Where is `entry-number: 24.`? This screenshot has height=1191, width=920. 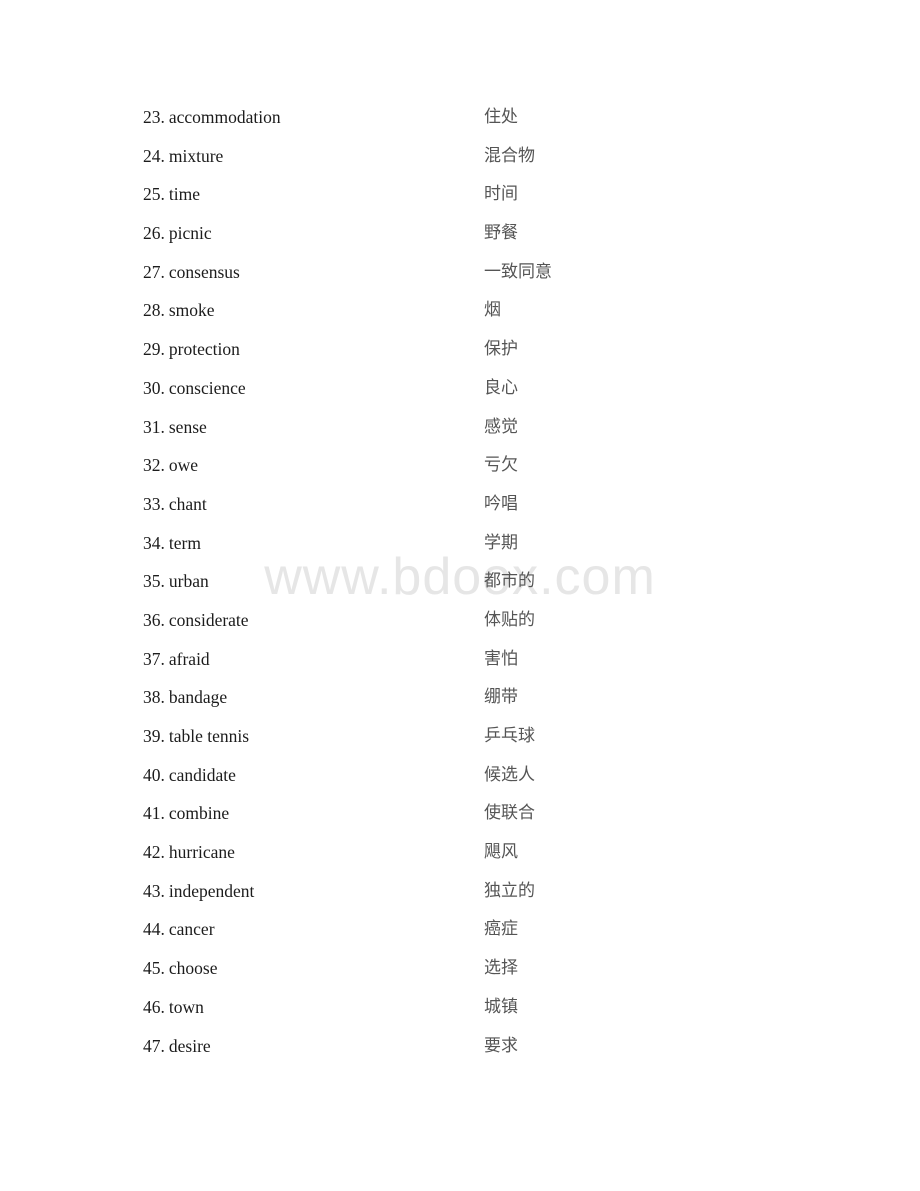
entry-number: 24. is located at coordinates (154, 155).